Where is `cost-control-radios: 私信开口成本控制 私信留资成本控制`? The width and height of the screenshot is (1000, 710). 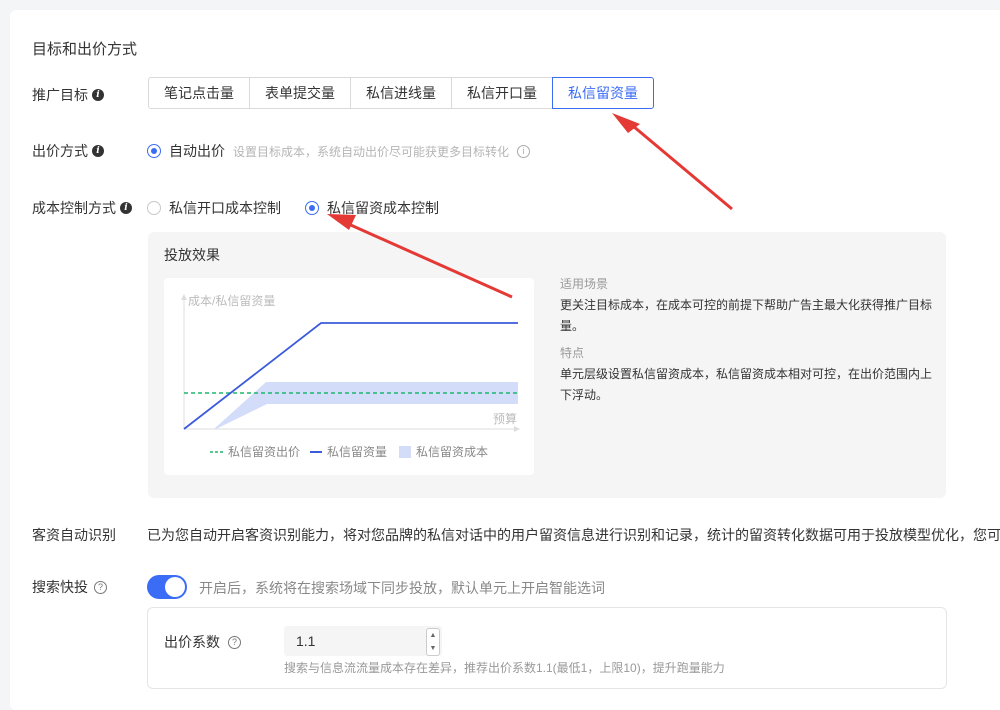 cost-control-radios: 私信开口成本控制 私信留资成本控制 is located at coordinates (293, 208).